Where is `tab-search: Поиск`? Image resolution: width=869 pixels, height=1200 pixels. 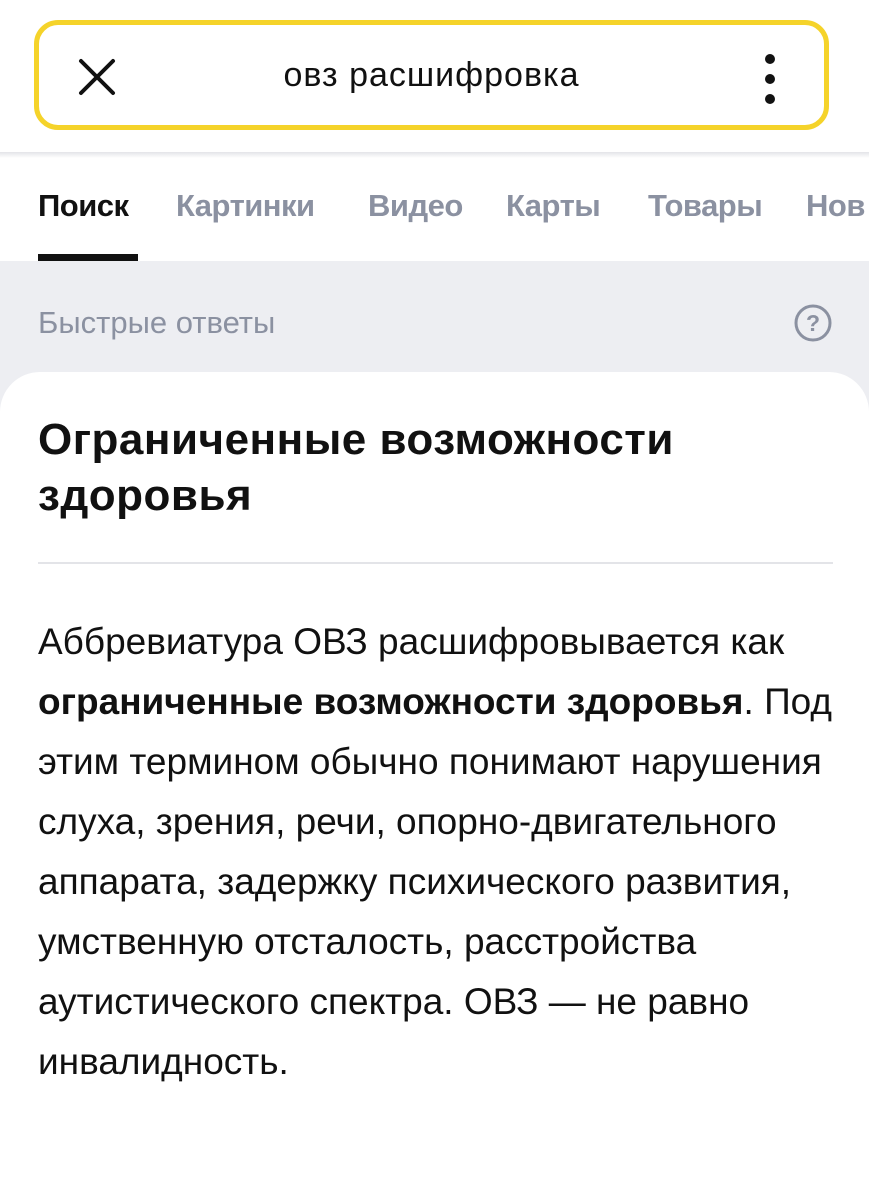 tab-search: Поиск is located at coordinates (83, 206).